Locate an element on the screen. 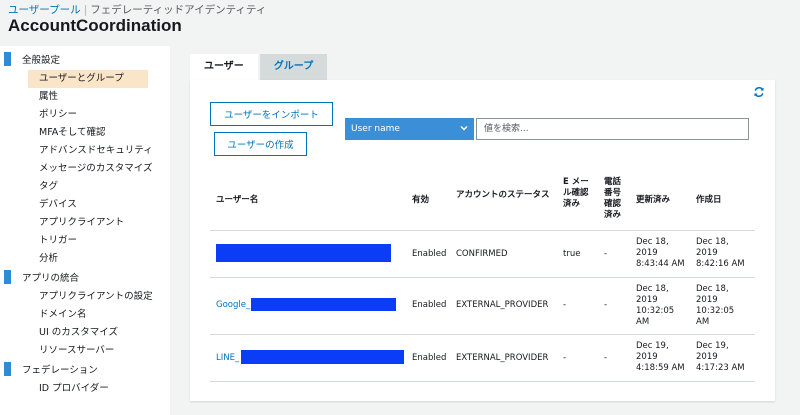  sidebar-item-ui-customization: UI のカスタマイズ is located at coordinates (85, 333).